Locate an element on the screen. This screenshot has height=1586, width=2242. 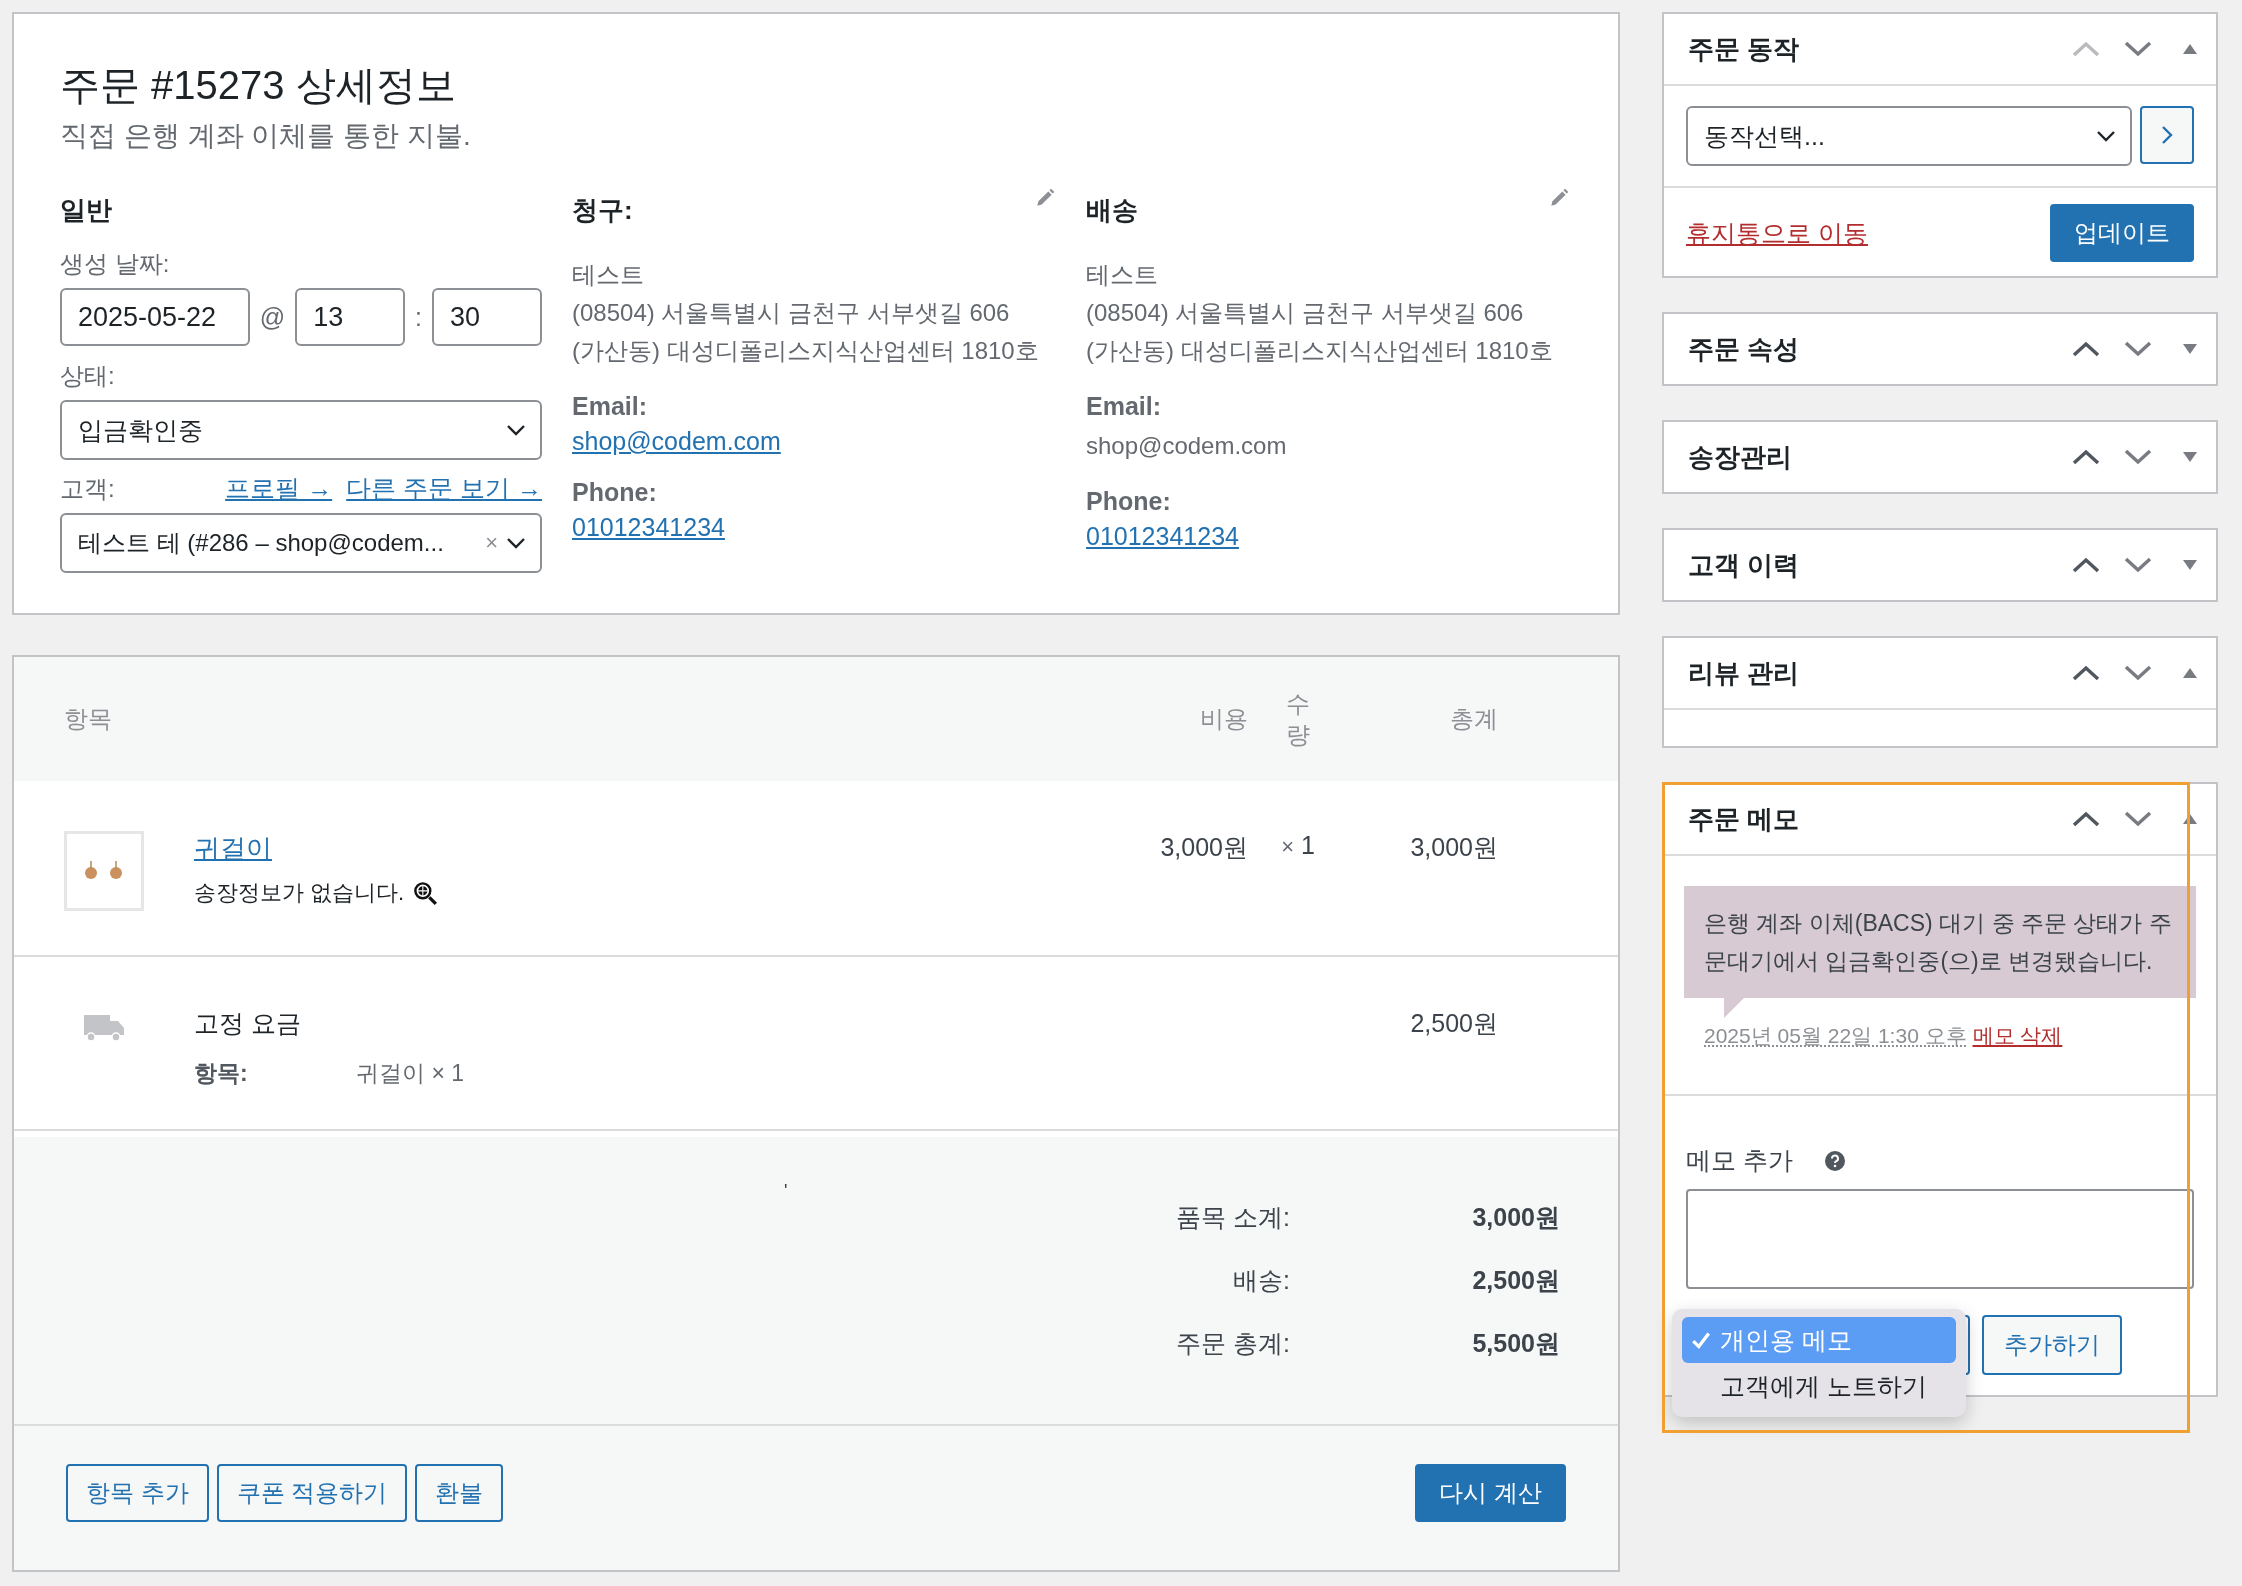
other-orders-link: 다른 주문 보기 → is located at coordinates (444, 488).